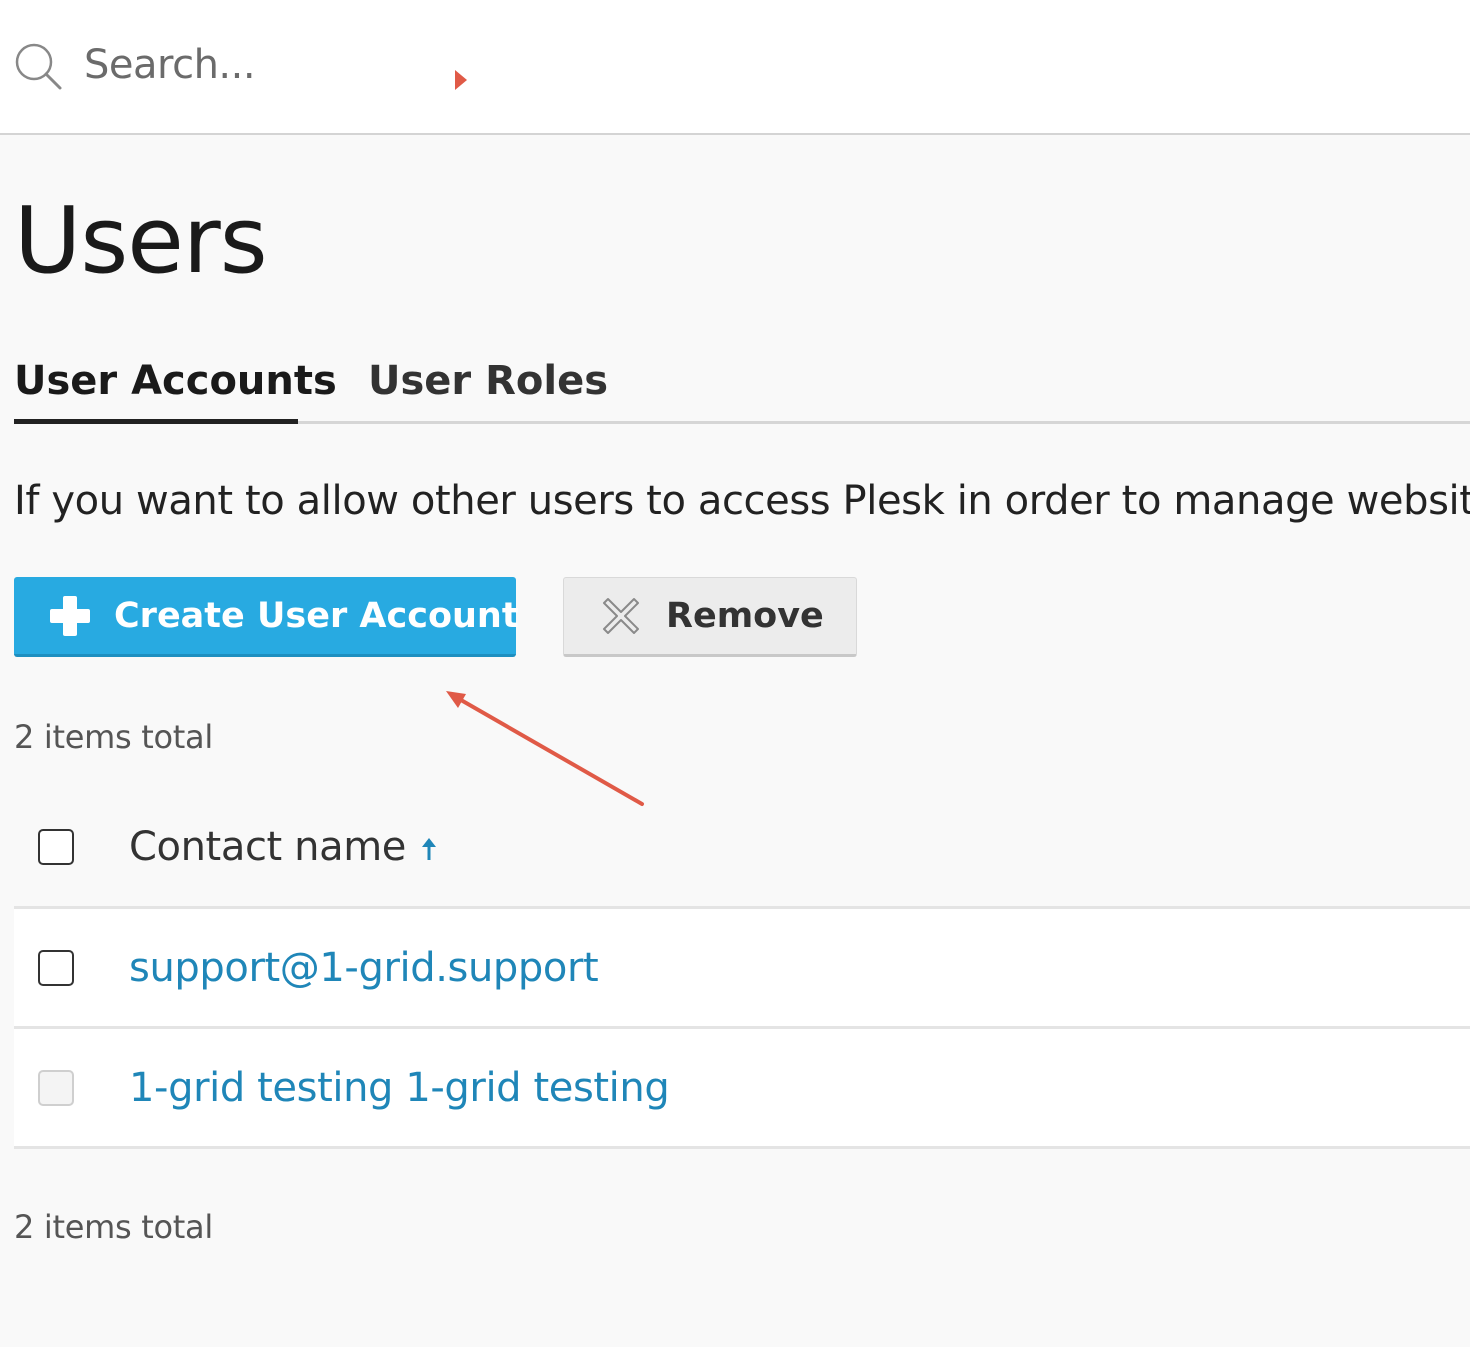 The height and width of the screenshot is (1347, 1470). I want to click on top-bar, so click(735, 67).